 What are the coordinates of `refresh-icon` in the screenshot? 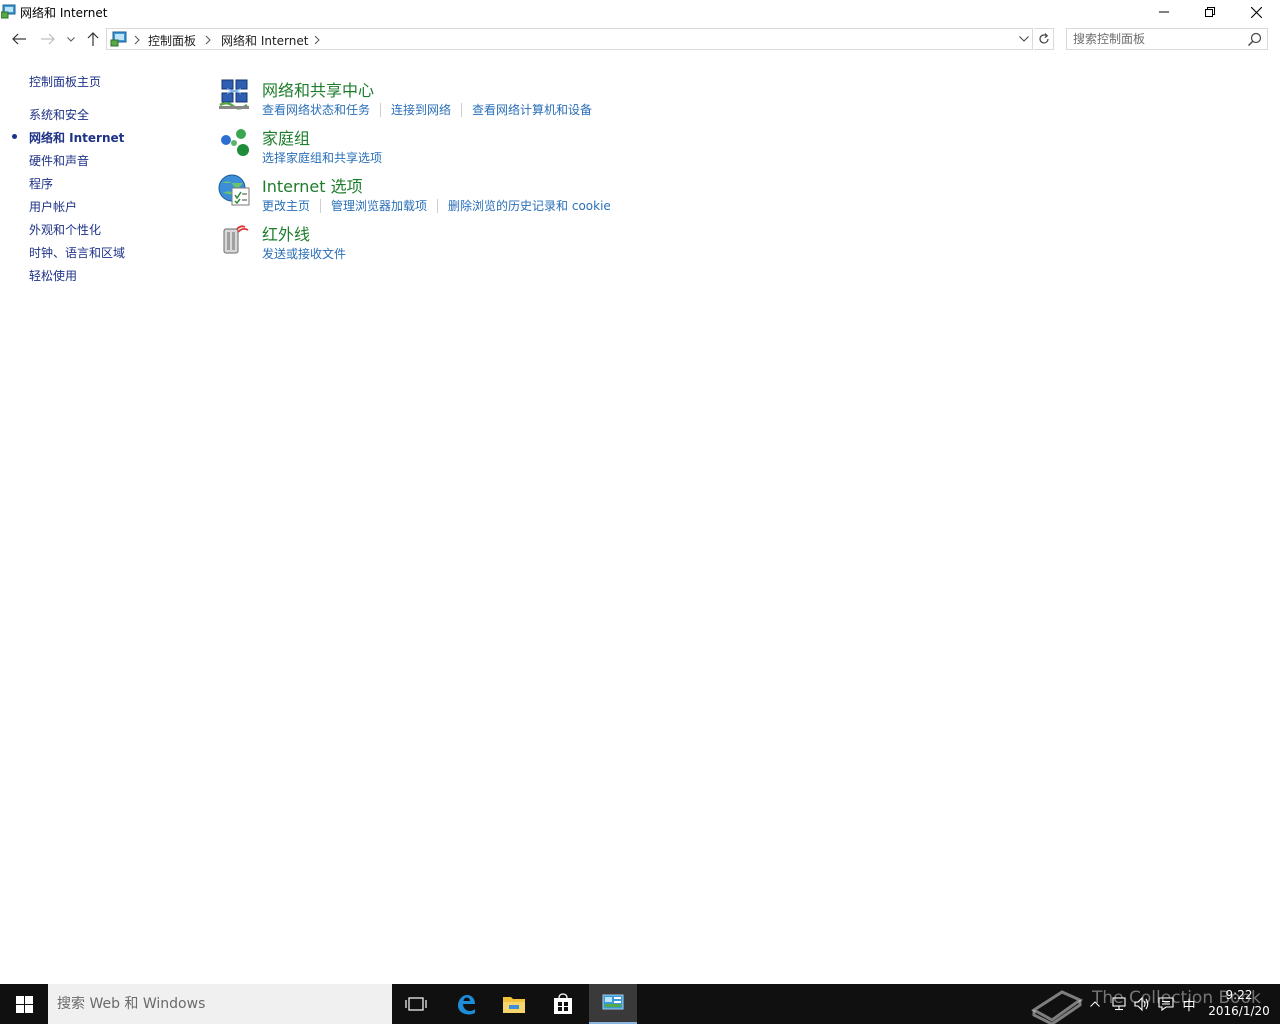 It's located at (1043, 38).